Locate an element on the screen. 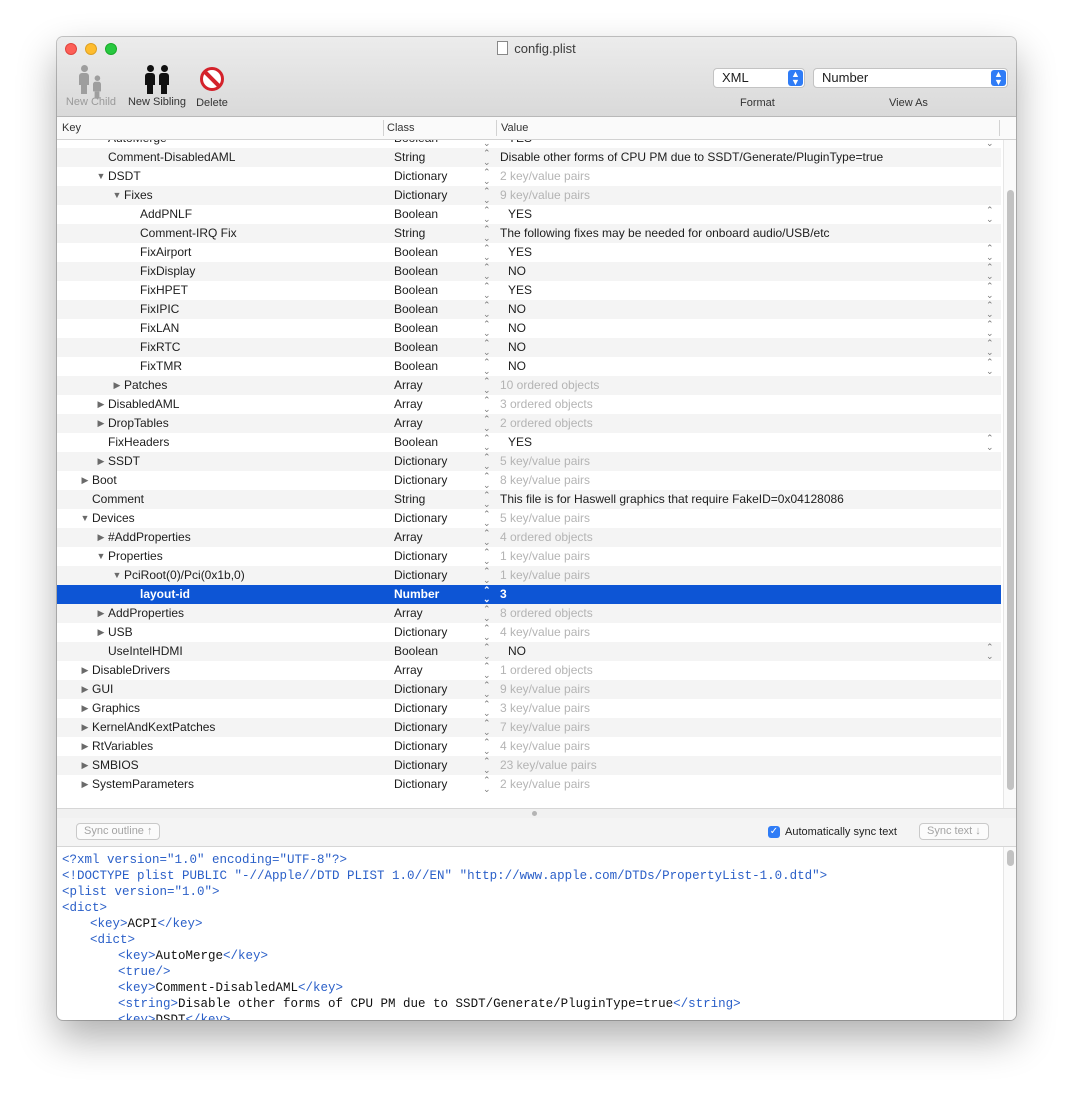  outline-row: FixHPET Boolean ⌃ ⌄ YES ⌃ ⌄ is located at coordinates (529, 290).